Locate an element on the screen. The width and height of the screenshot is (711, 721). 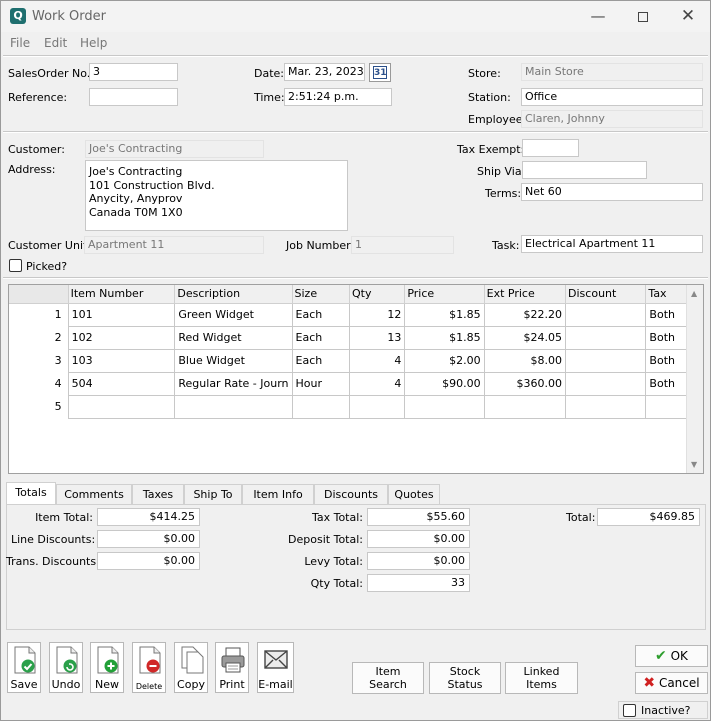
calendar-button: 31 is located at coordinates (380, 72).